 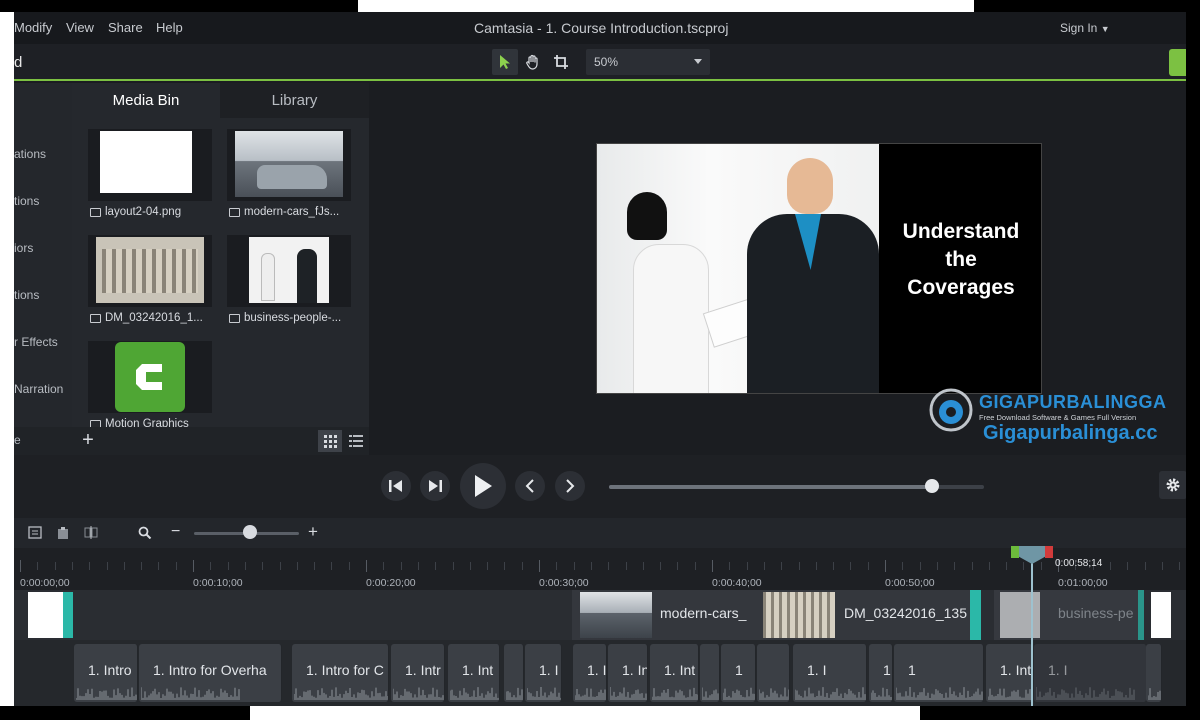 I want to click on timeline-zoom-handle, so click(x=250, y=532).